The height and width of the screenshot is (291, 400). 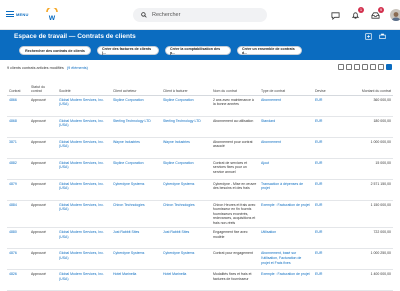 What do you see at coordinates (341, 67) in the screenshot?
I see `filter-icon` at bounding box center [341, 67].